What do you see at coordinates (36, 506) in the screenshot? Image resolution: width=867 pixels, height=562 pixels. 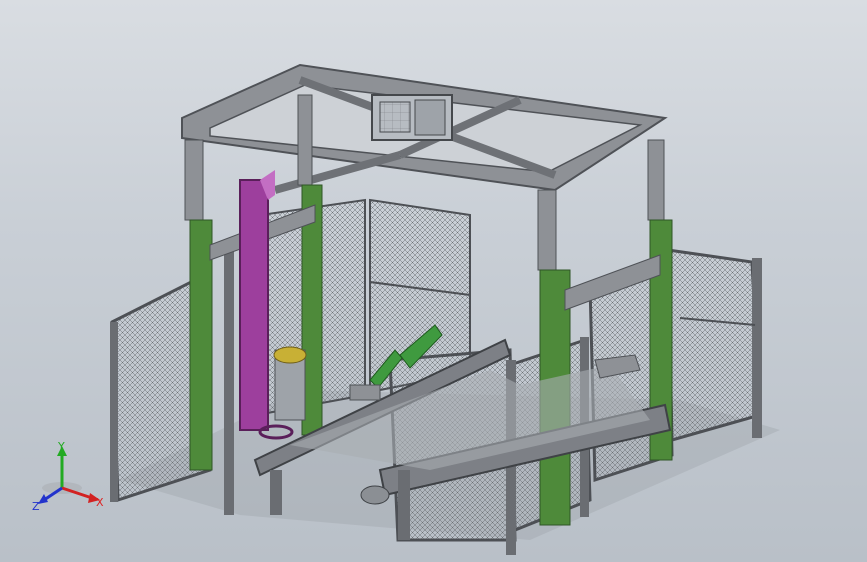 I see `triad-z-label: Z` at bounding box center [36, 506].